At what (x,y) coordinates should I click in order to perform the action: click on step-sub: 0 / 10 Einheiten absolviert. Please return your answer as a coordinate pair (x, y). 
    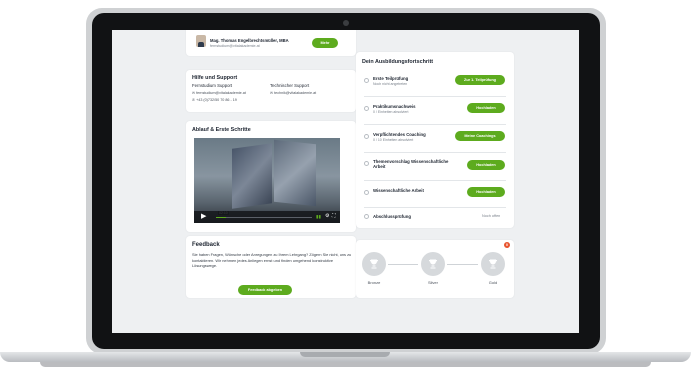
    Looking at the image, I should click on (393, 140).